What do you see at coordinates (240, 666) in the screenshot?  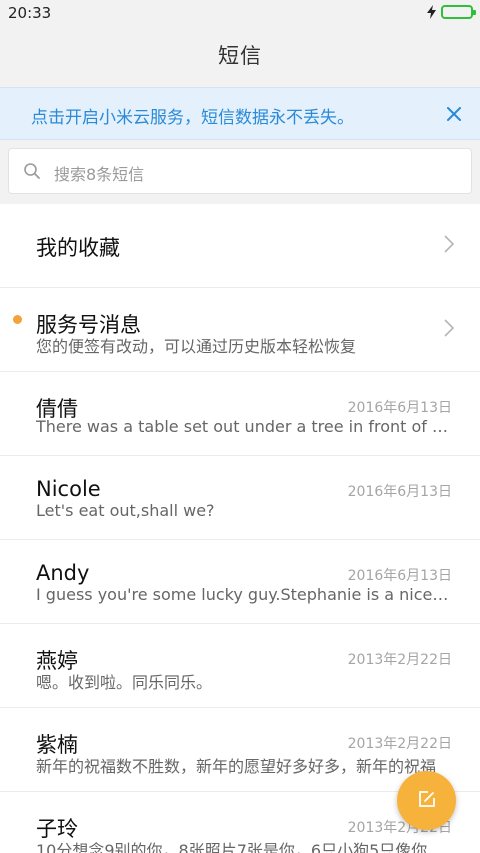 I see `conversation-row: 燕婷 2013年2月22日 嗯。收到啦。同乐同乐。` at bounding box center [240, 666].